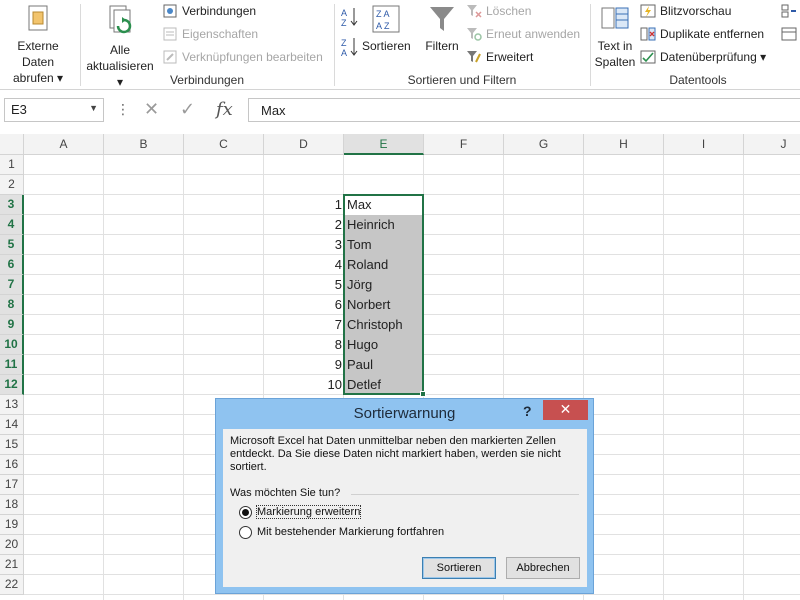 This screenshot has width=800, height=600. What do you see at coordinates (245, 532) in the screenshot?
I see `radio-unselected-icon` at bounding box center [245, 532].